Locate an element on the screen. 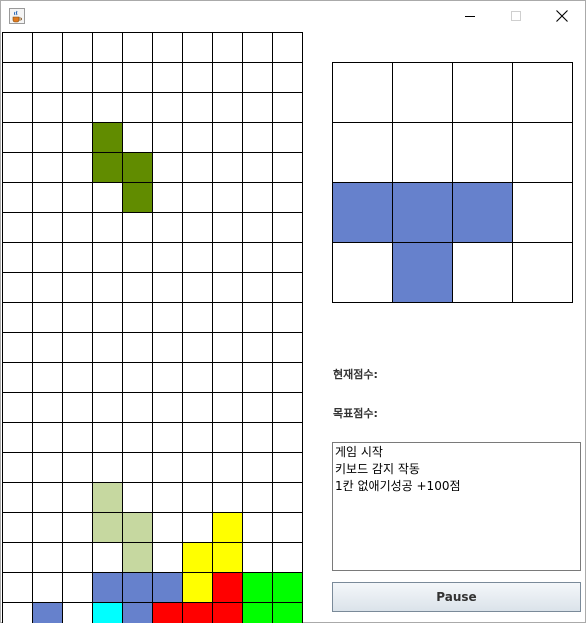 Image resolution: width=586 pixels, height=623 pixels. minimize-button is located at coordinates (470, 16).